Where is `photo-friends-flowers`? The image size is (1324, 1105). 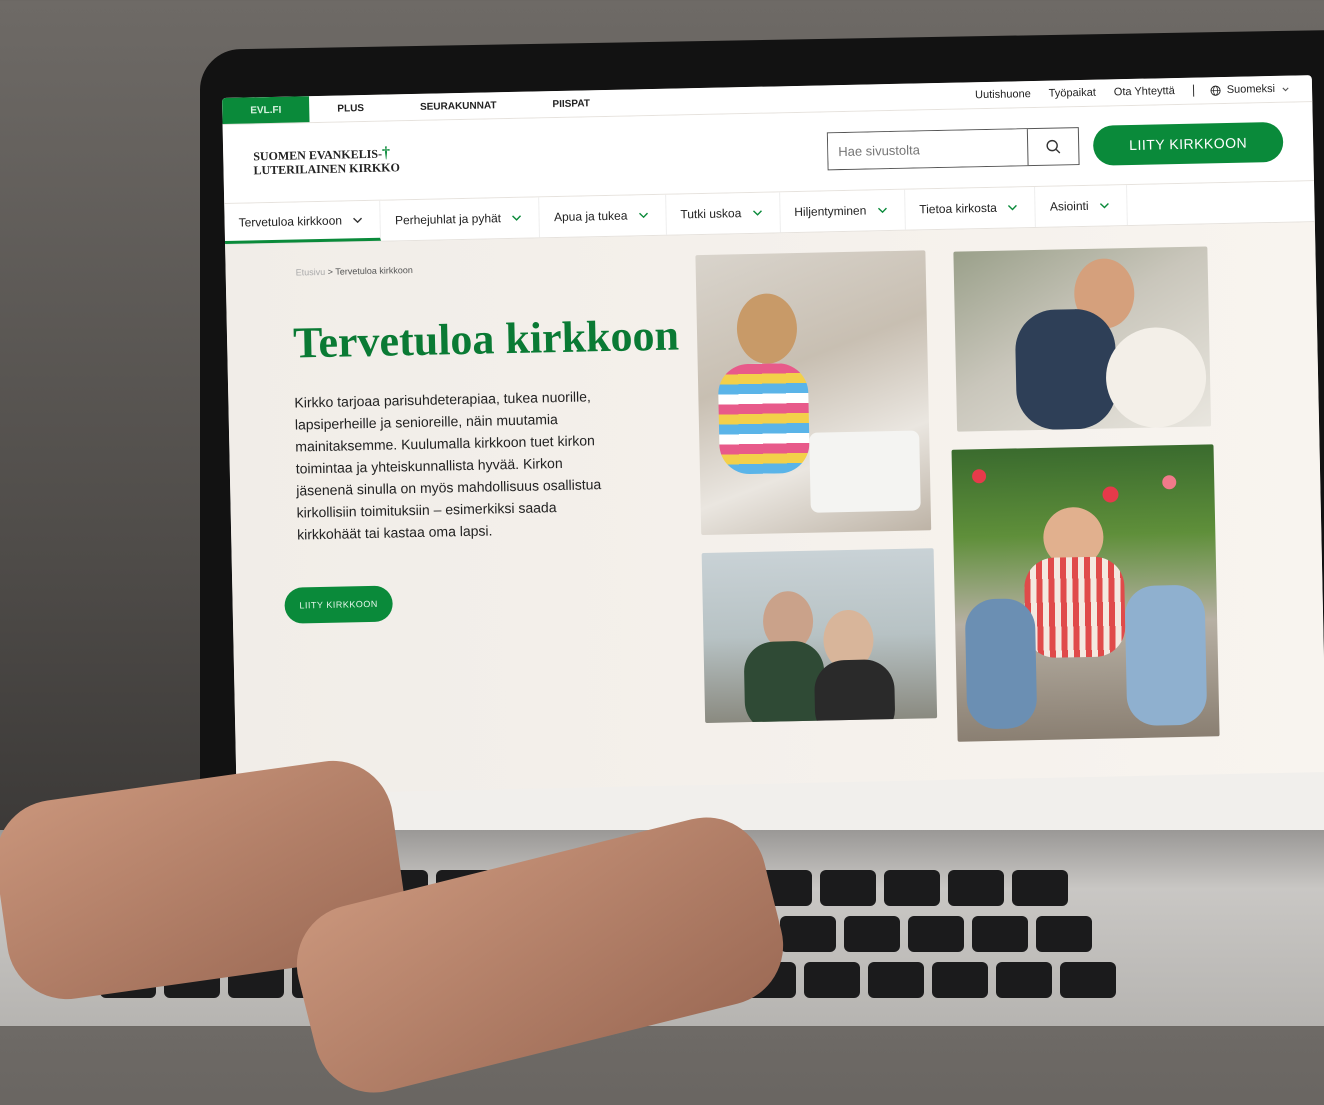 photo-friends-flowers is located at coordinates (1086, 592).